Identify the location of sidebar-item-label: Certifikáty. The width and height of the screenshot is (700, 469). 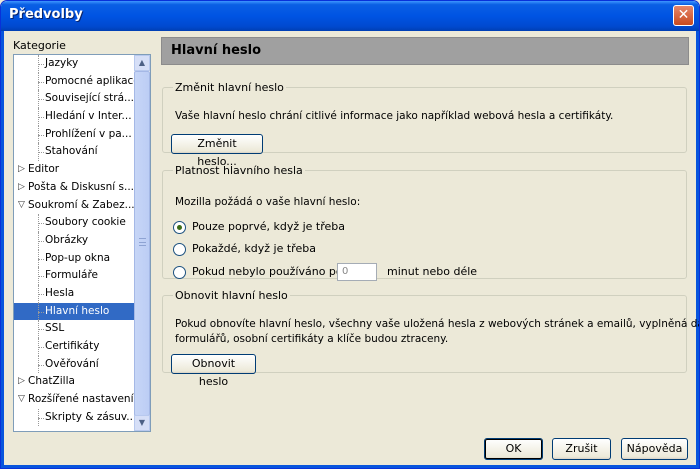
(72, 346).